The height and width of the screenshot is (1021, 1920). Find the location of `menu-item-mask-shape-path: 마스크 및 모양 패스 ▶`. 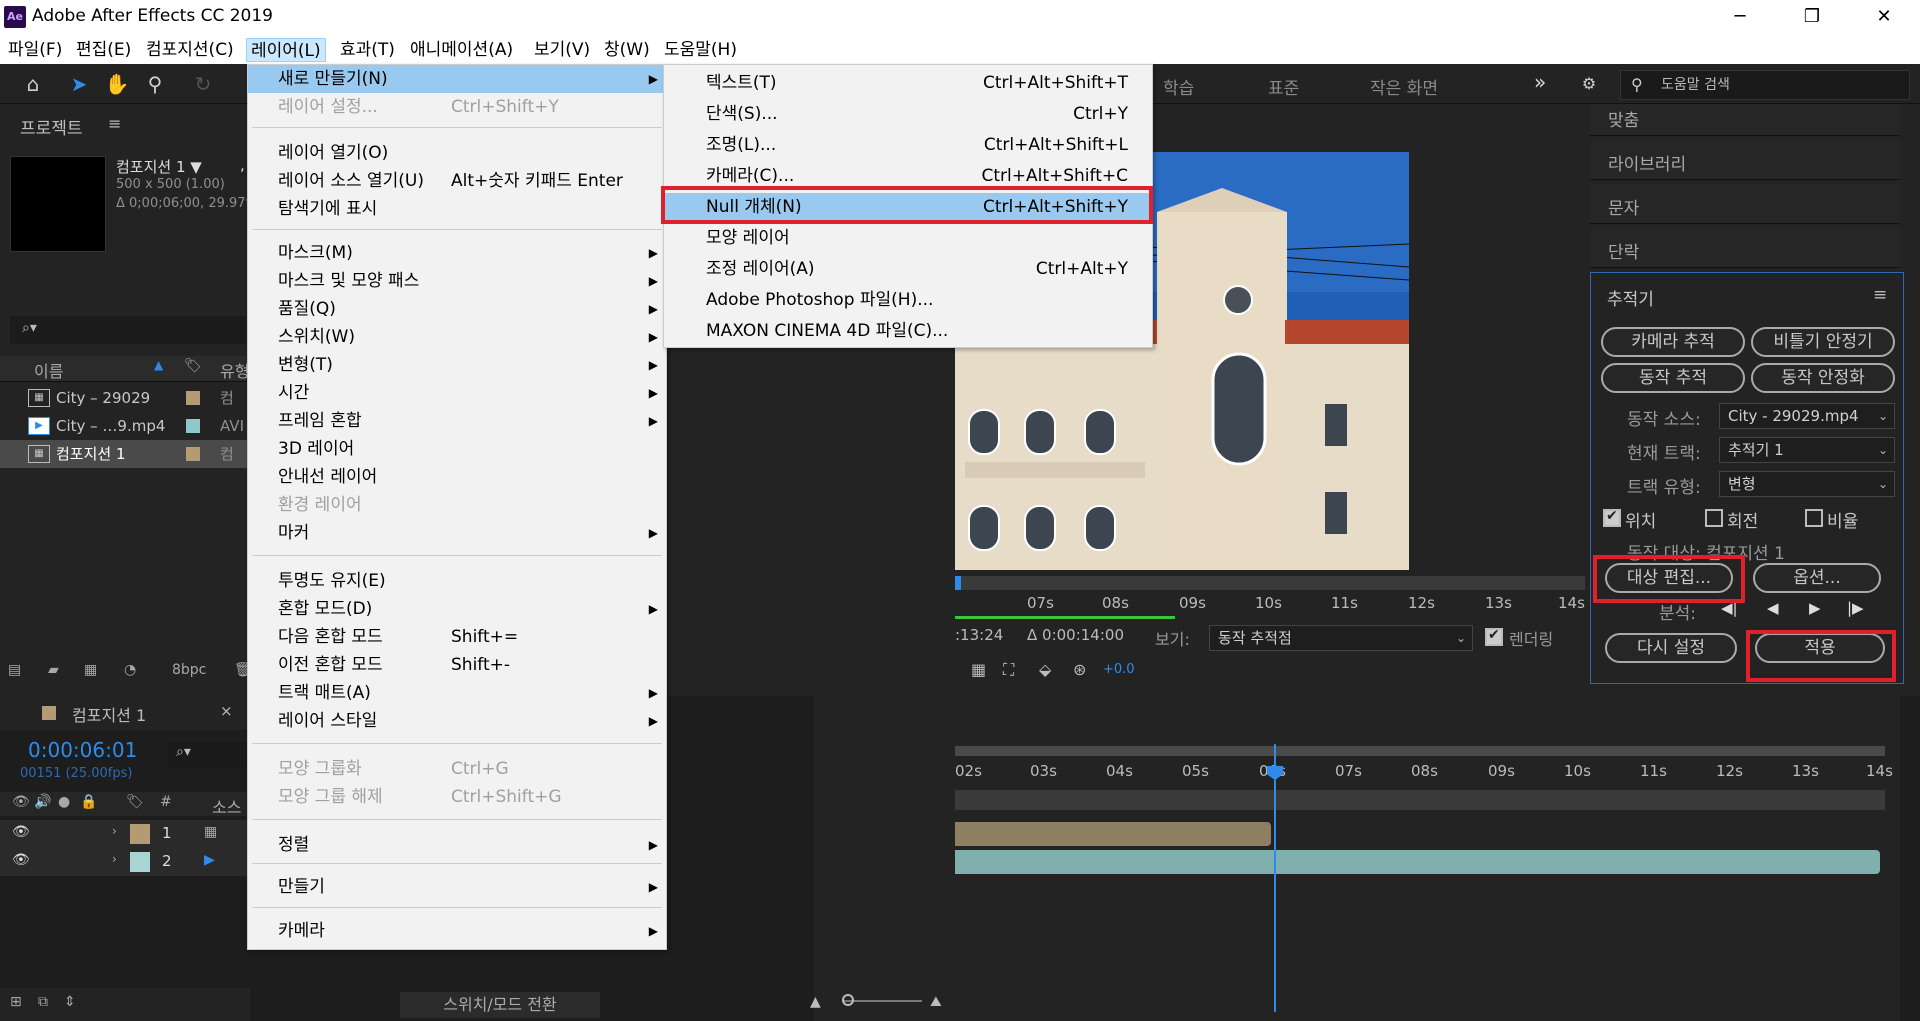

menu-item-mask-shape-path: 마스크 및 모양 패스 ▶ is located at coordinates (457, 281).